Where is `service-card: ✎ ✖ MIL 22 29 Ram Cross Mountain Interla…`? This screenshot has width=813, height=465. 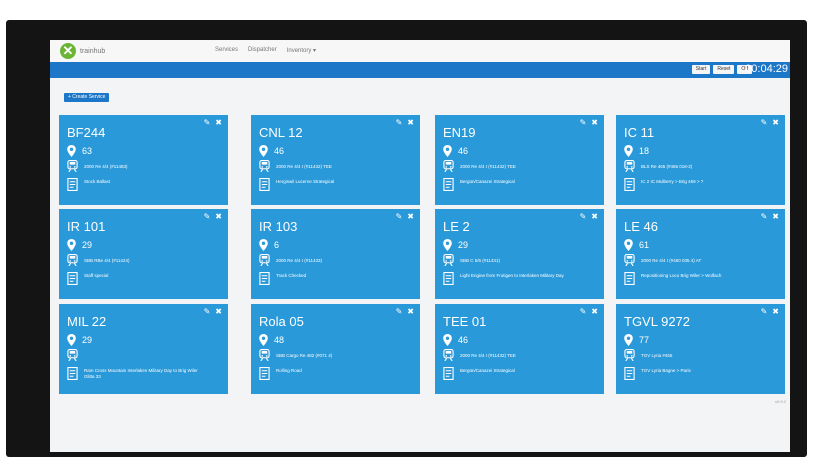 service-card: ✎ ✖ MIL 22 29 Ram Cross Mountain Interla… is located at coordinates (143, 349).